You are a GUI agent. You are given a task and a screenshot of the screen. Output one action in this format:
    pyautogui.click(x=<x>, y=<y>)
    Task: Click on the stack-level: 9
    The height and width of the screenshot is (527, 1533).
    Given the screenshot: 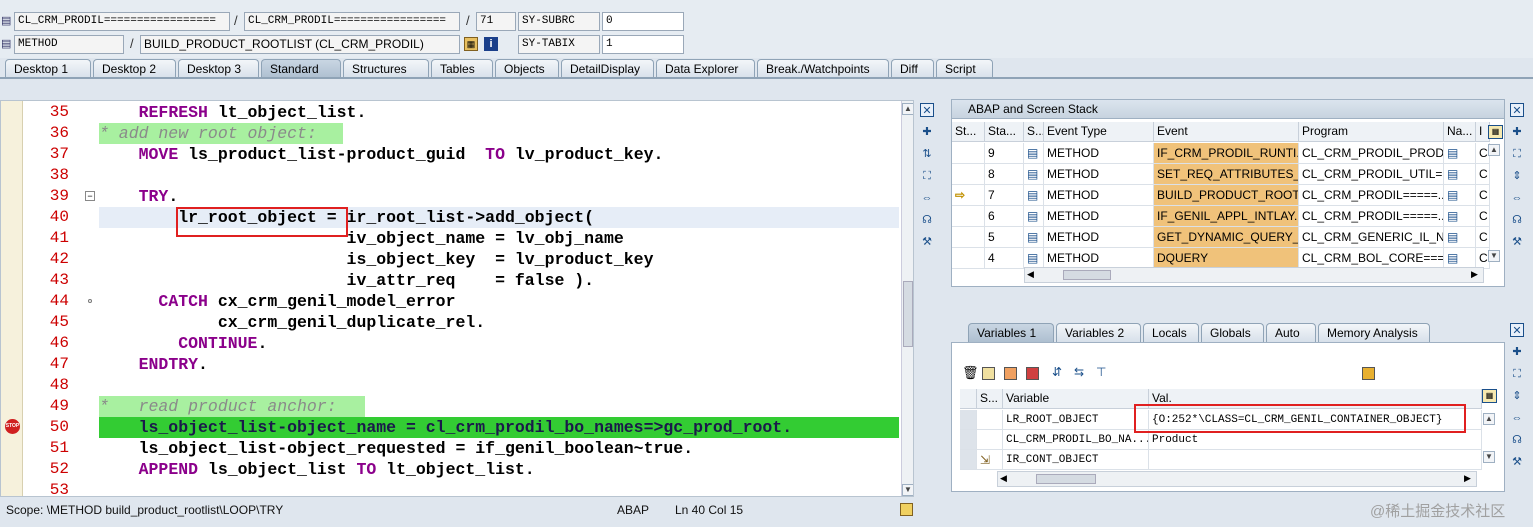 What is the action you would take?
    pyautogui.click(x=1004, y=153)
    